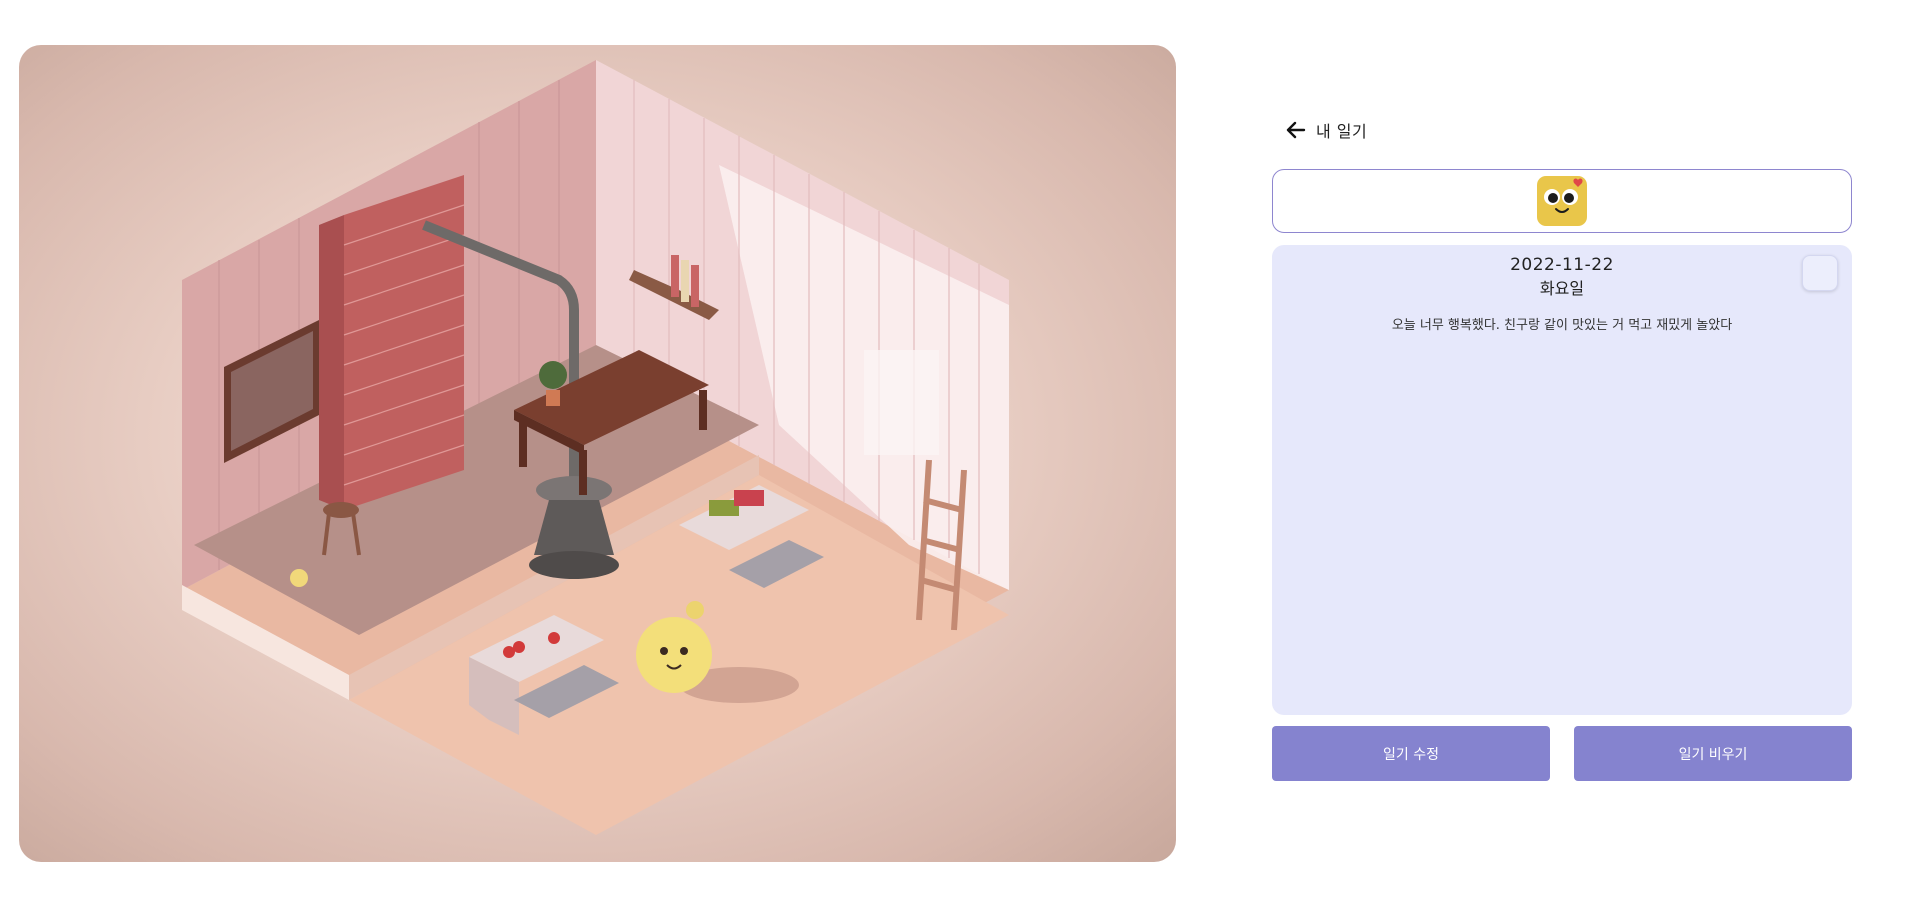 Image resolution: width=1920 pixels, height=900 pixels. I want to click on yellow-character, so click(674, 655).